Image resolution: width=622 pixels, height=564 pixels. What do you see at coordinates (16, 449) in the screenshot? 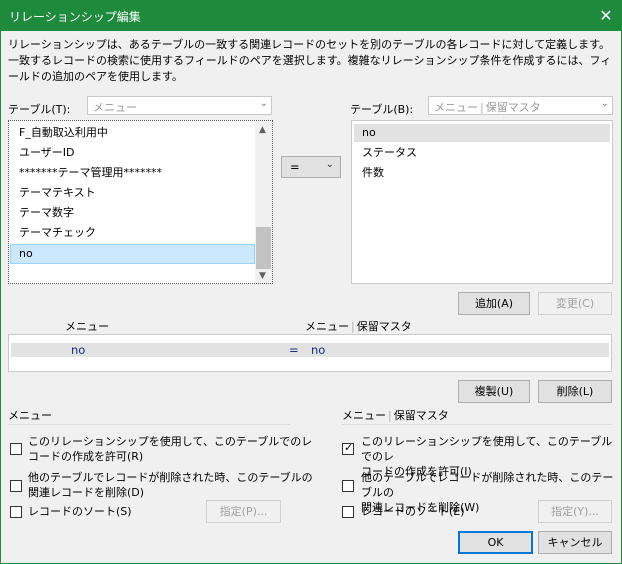
I see `left-allow-create-checkbox` at bounding box center [16, 449].